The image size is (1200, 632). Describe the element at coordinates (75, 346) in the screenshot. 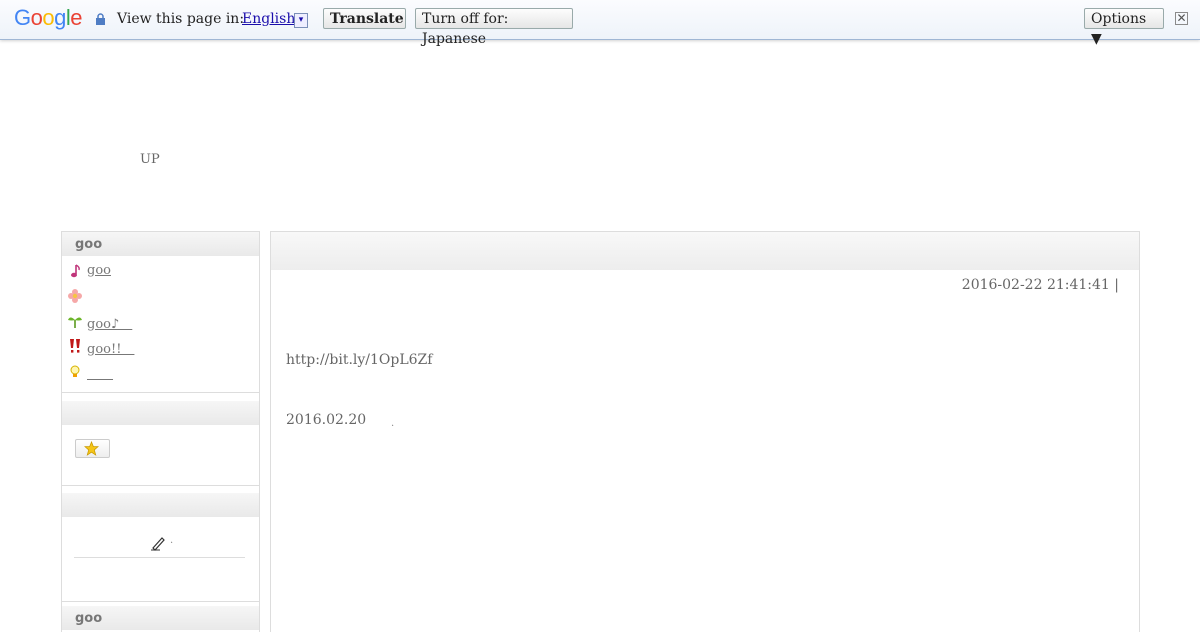

I see `double-exclamation-icon` at that location.